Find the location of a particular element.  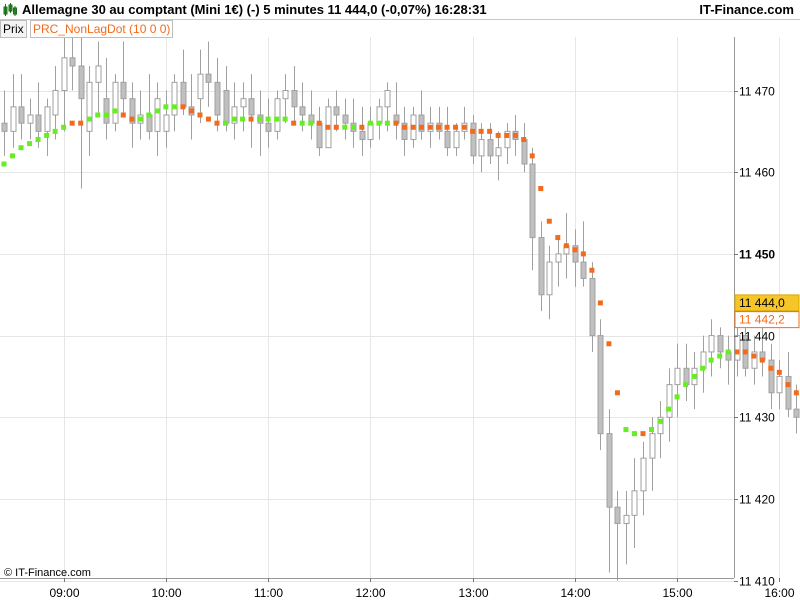

y-tick-label: 11 440 is located at coordinates (757, 337).